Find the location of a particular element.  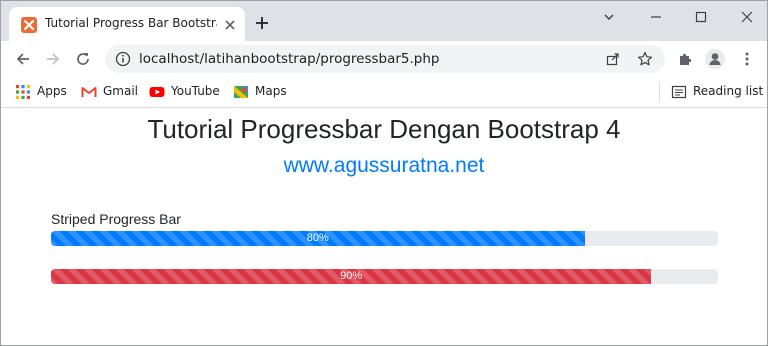

maximize-icon is located at coordinates (701, 17).